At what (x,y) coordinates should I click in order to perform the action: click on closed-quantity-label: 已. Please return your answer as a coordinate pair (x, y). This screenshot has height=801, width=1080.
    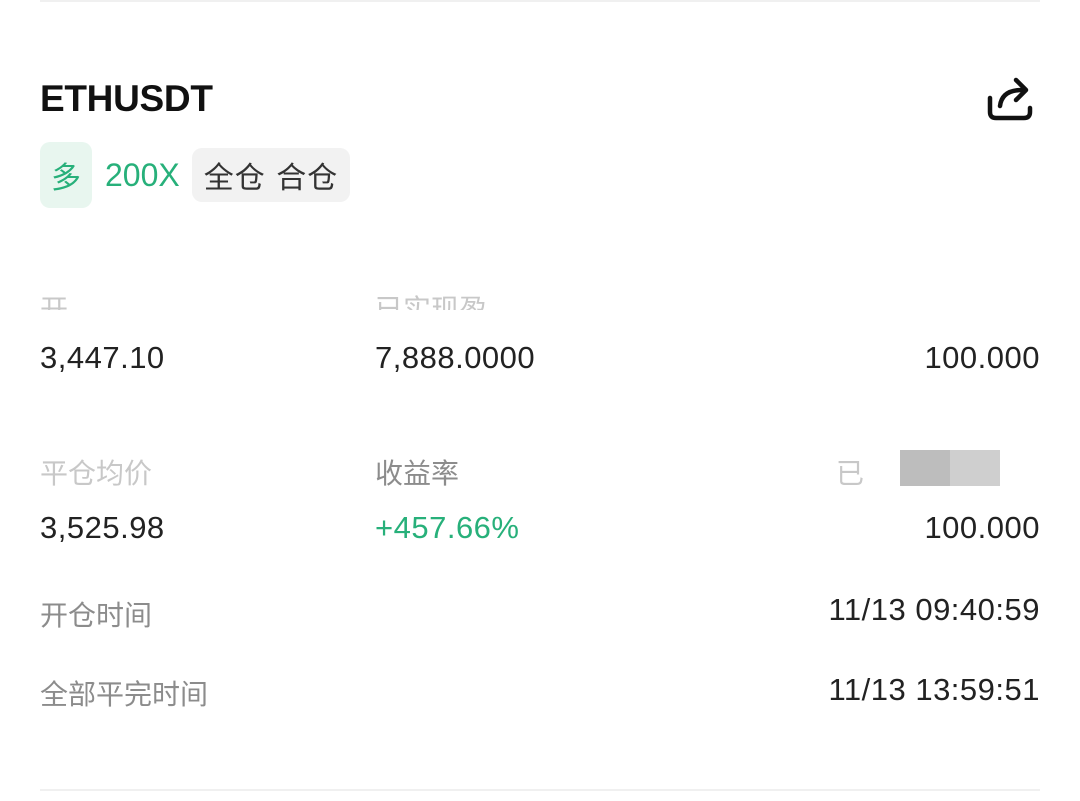
    Looking at the image, I should click on (850, 473).